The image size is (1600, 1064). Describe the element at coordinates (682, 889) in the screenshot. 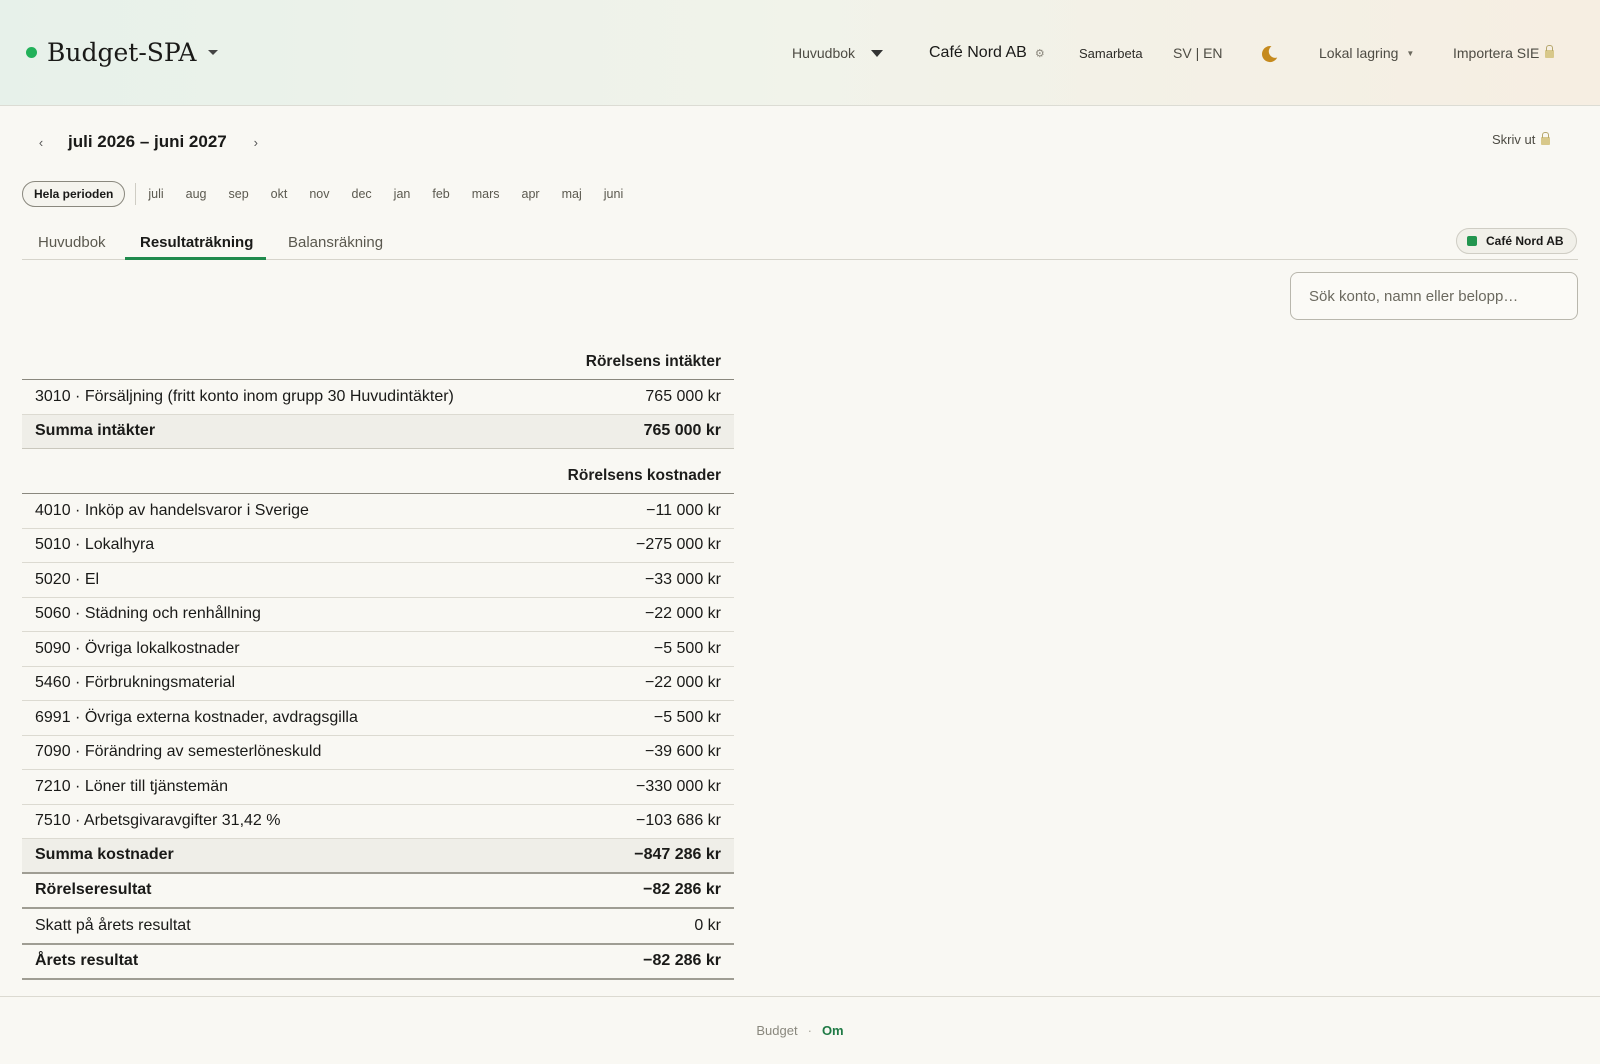

I see `operating-result-amount: −82 286 kr` at that location.